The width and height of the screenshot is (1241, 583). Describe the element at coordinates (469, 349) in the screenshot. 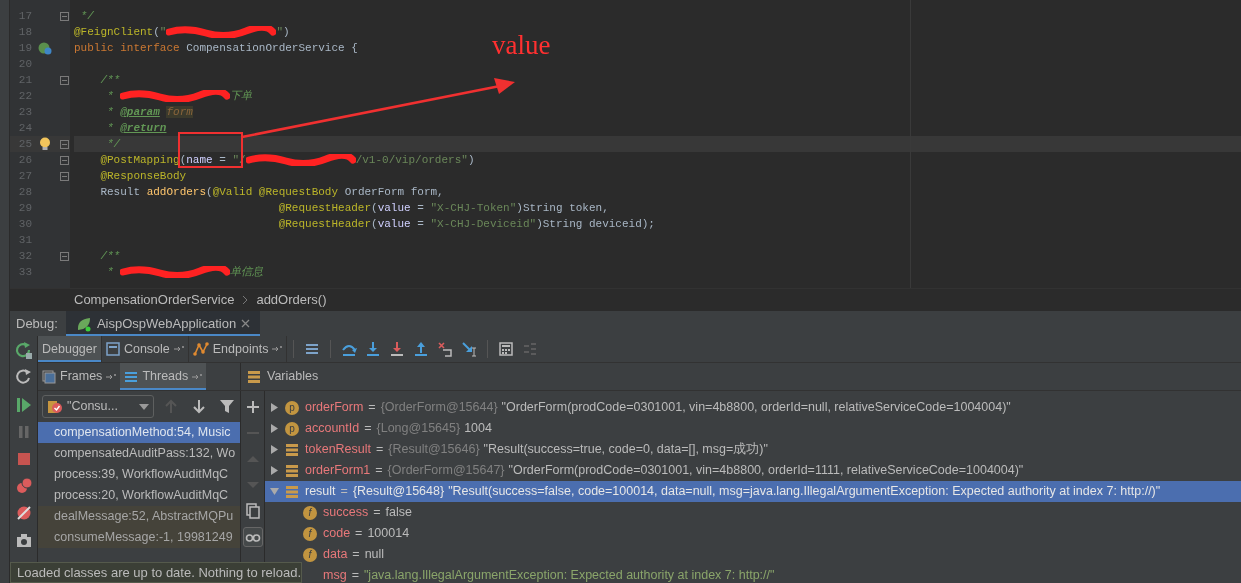

I see `run-to-cursor-icon` at that location.